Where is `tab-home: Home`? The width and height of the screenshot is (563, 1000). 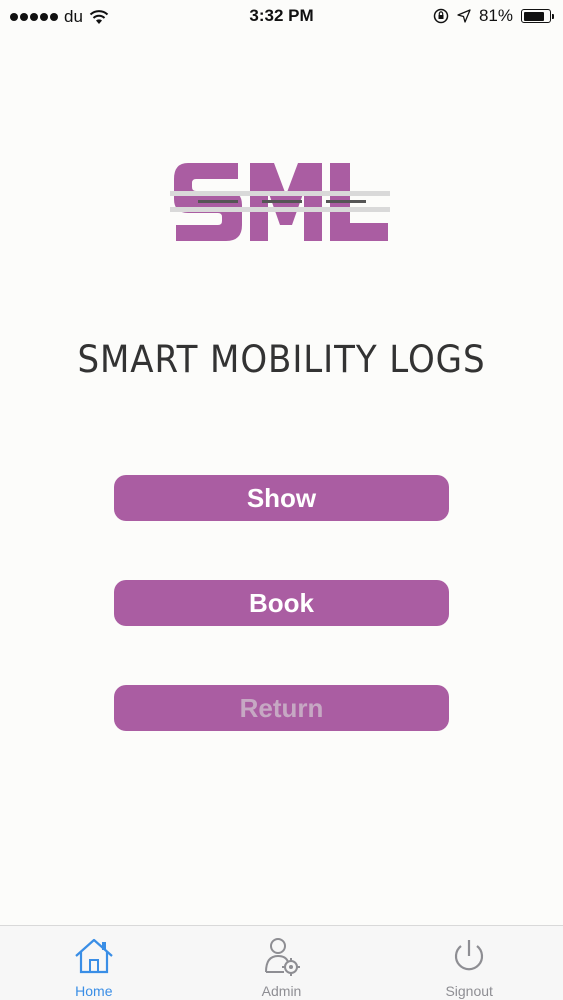
tab-home: Home is located at coordinates (94, 963).